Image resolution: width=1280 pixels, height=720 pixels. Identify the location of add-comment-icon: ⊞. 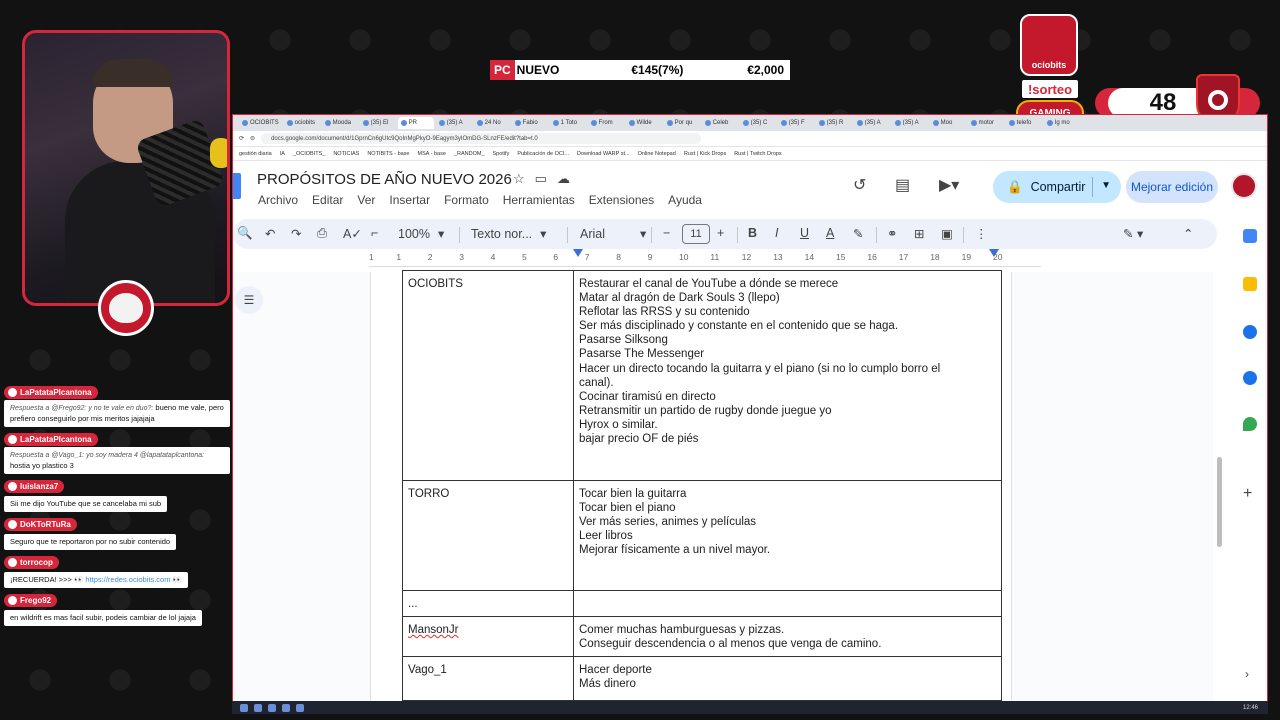
(919, 233).